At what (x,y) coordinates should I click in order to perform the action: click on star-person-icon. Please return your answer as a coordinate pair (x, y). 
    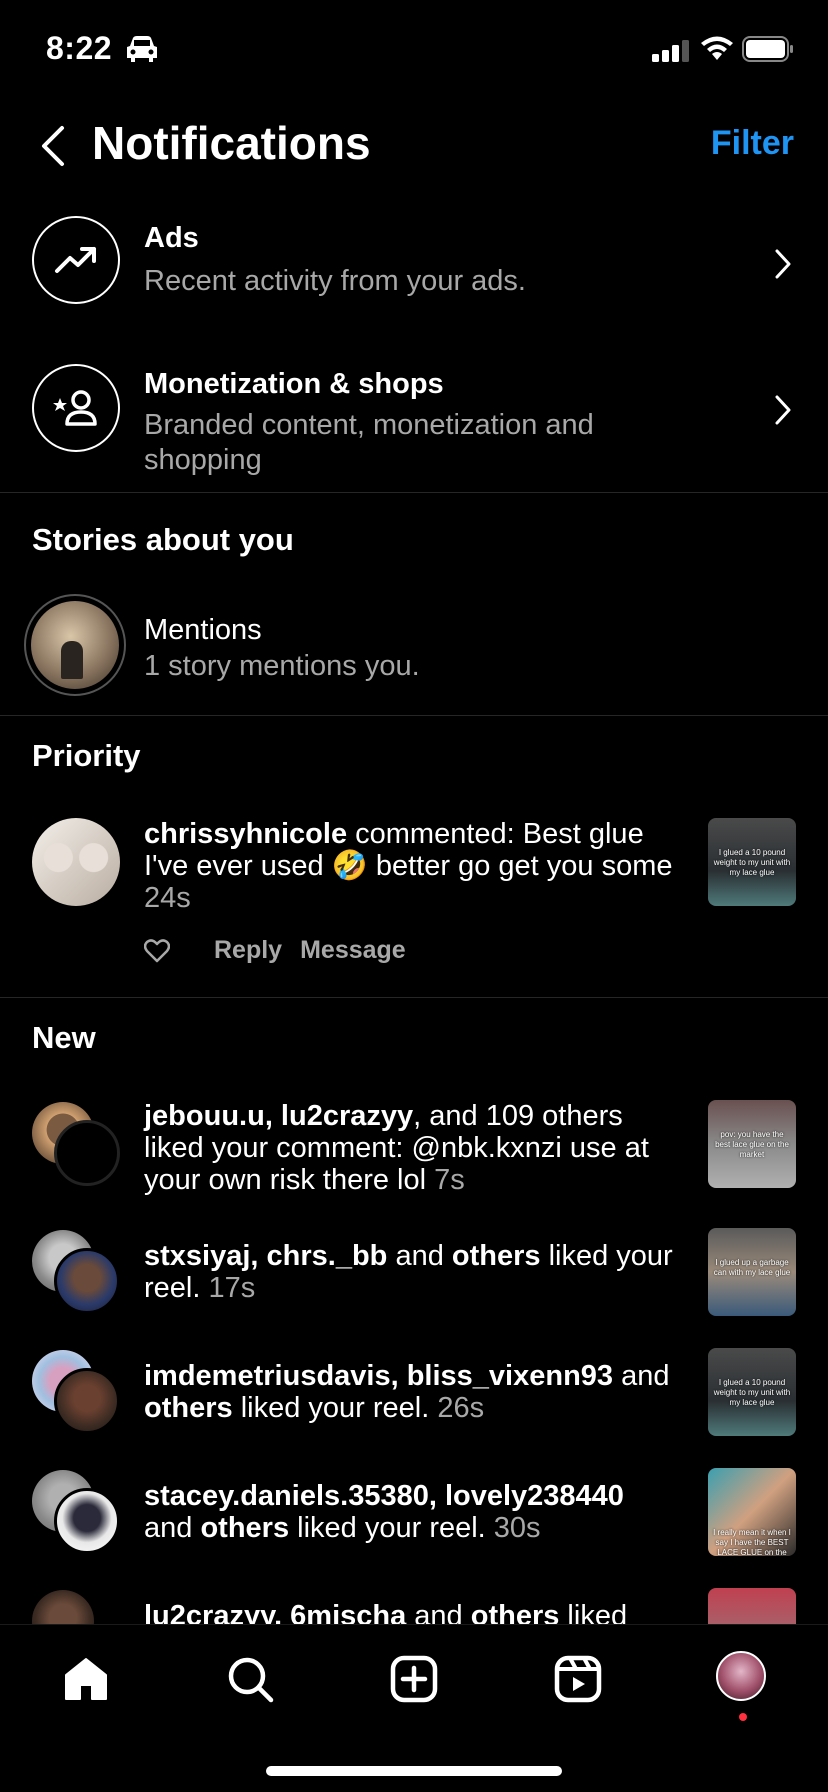
    Looking at the image, I should click on (75, 408).